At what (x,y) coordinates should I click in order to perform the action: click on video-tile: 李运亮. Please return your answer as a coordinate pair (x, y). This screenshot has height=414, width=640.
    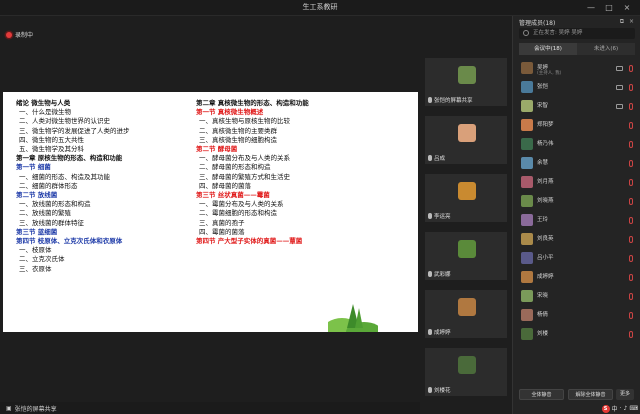
    Looking at the image, I should click on (466, 198).